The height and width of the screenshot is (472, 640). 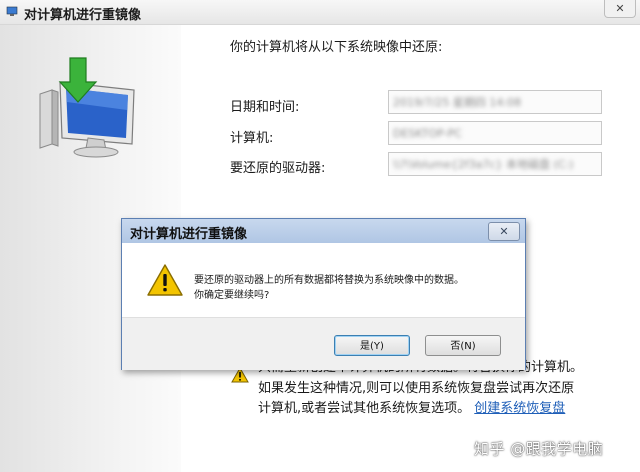 What do you see at coordinates (165, 280) in the screenshot?
I see `warning-icon` at bounding box center [165, 280].